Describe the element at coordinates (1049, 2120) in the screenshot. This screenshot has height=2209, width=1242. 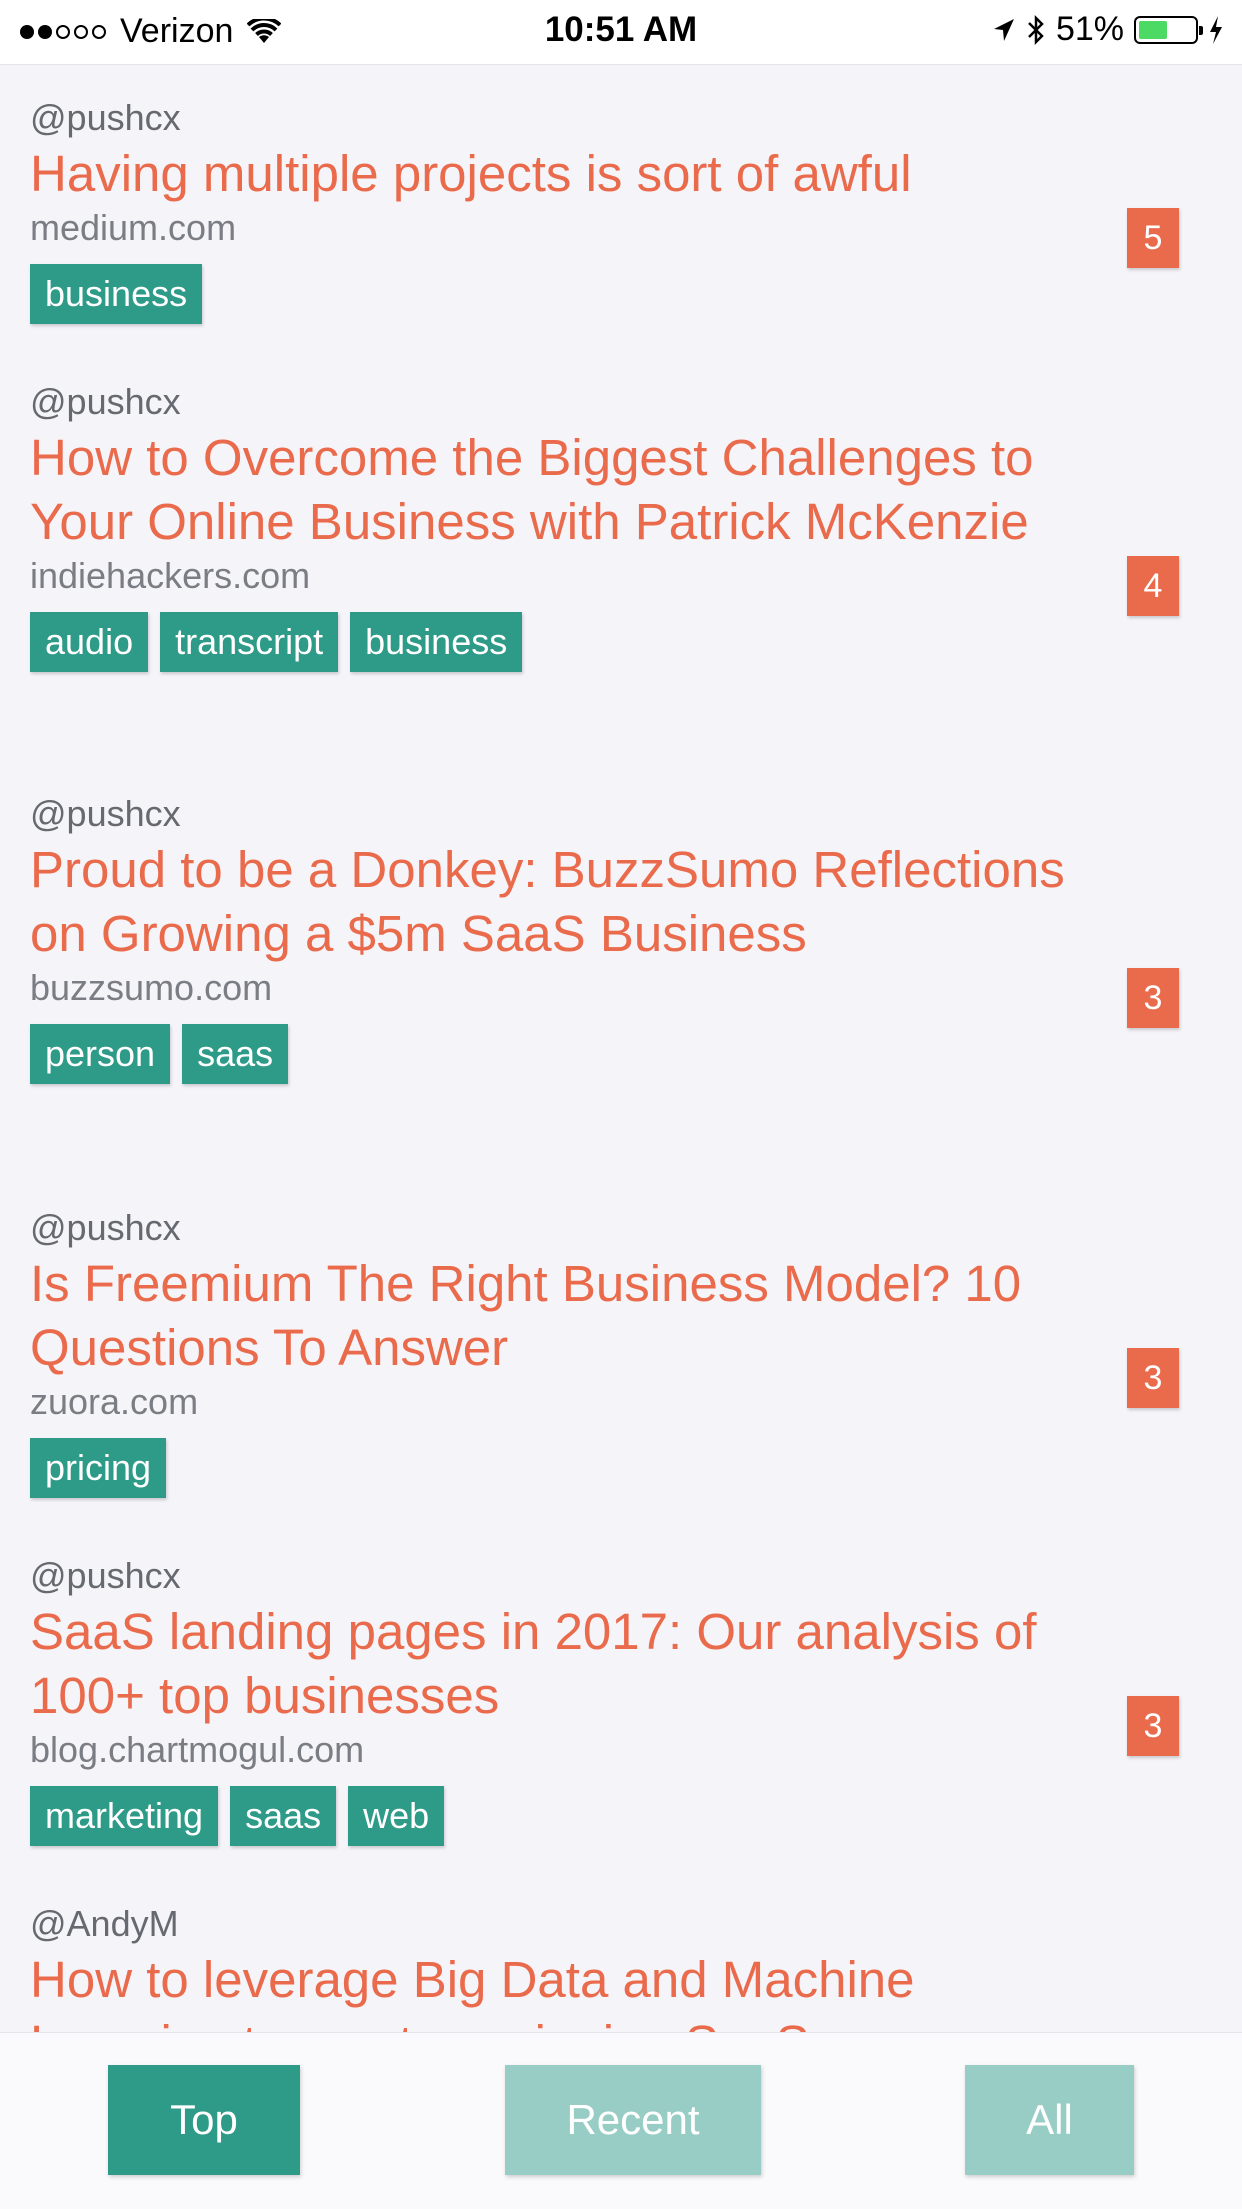
I see `tab-all: All` at that location.